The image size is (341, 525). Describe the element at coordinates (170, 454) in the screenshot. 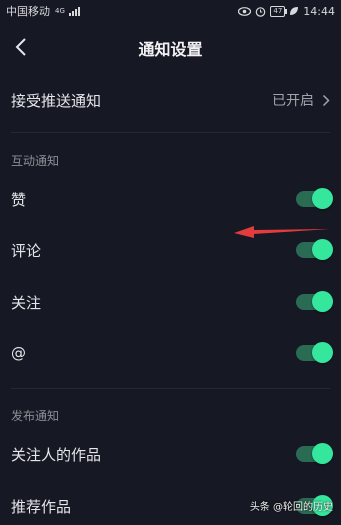

I see `setting-row-following-works: 关注人的作品` at that location.